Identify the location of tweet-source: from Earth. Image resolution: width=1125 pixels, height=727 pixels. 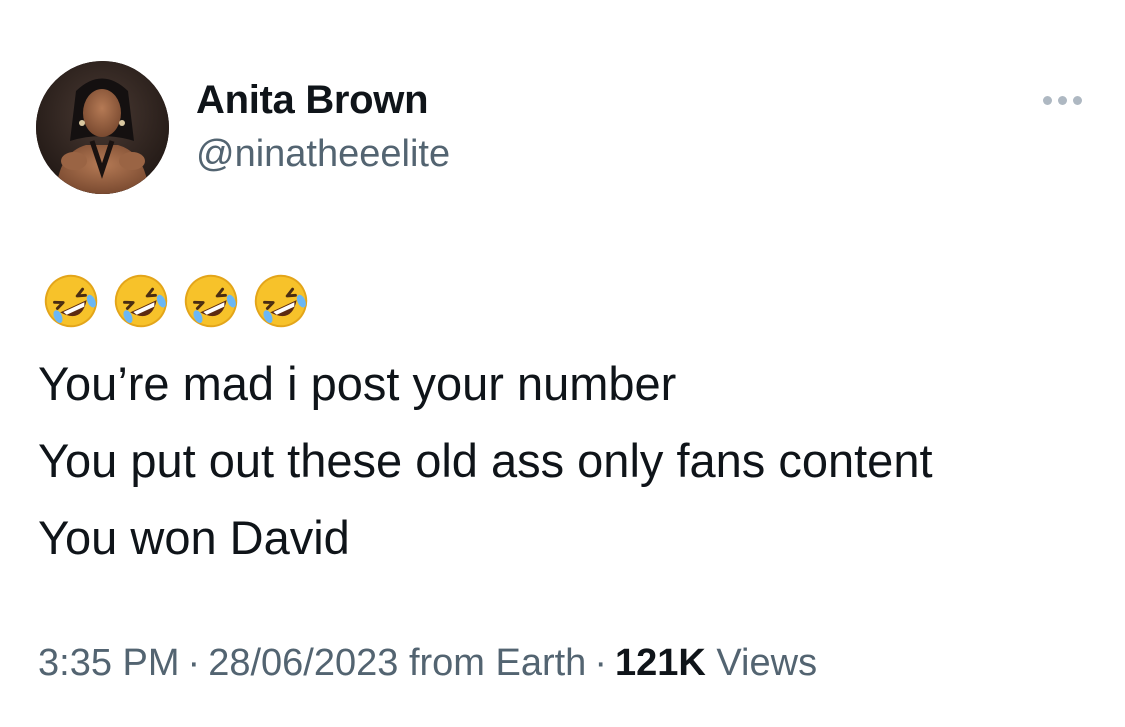
(497, 663).